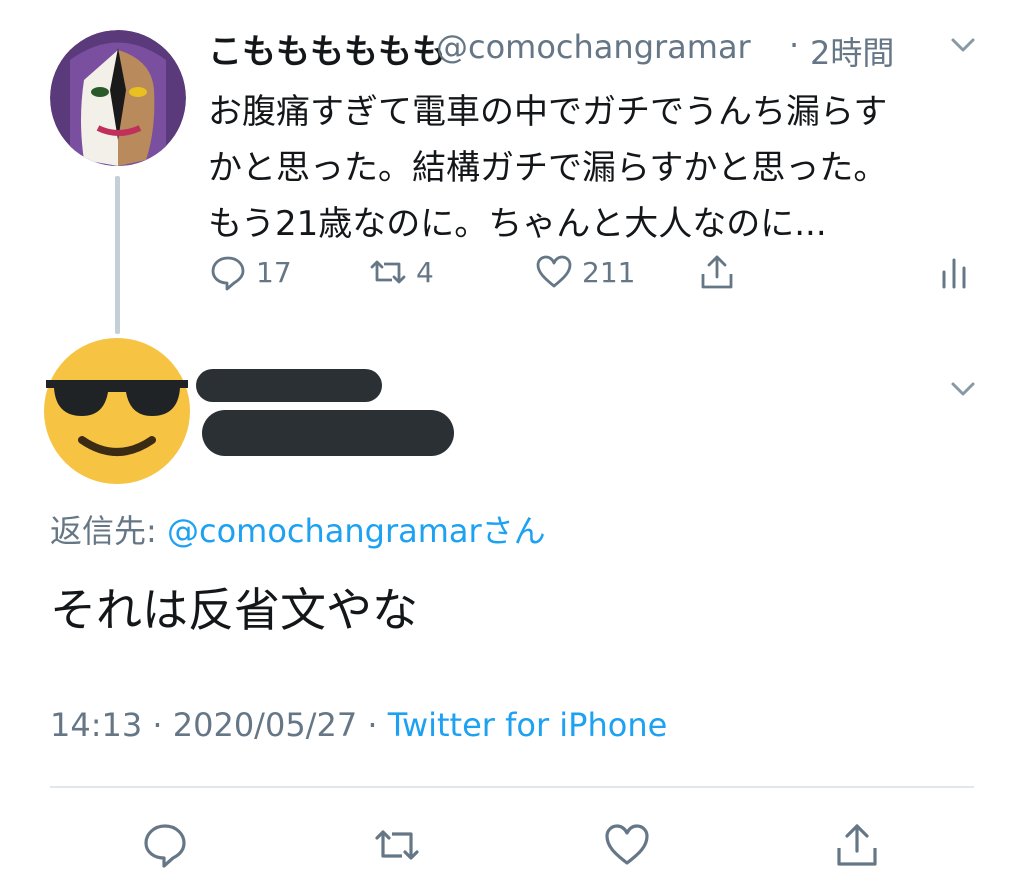  Describe the element at coordinates (548, 168) in the screenshot. I see `tweet-text-line: かと思った。結構ガチで漏らすかと思った。` at that location.